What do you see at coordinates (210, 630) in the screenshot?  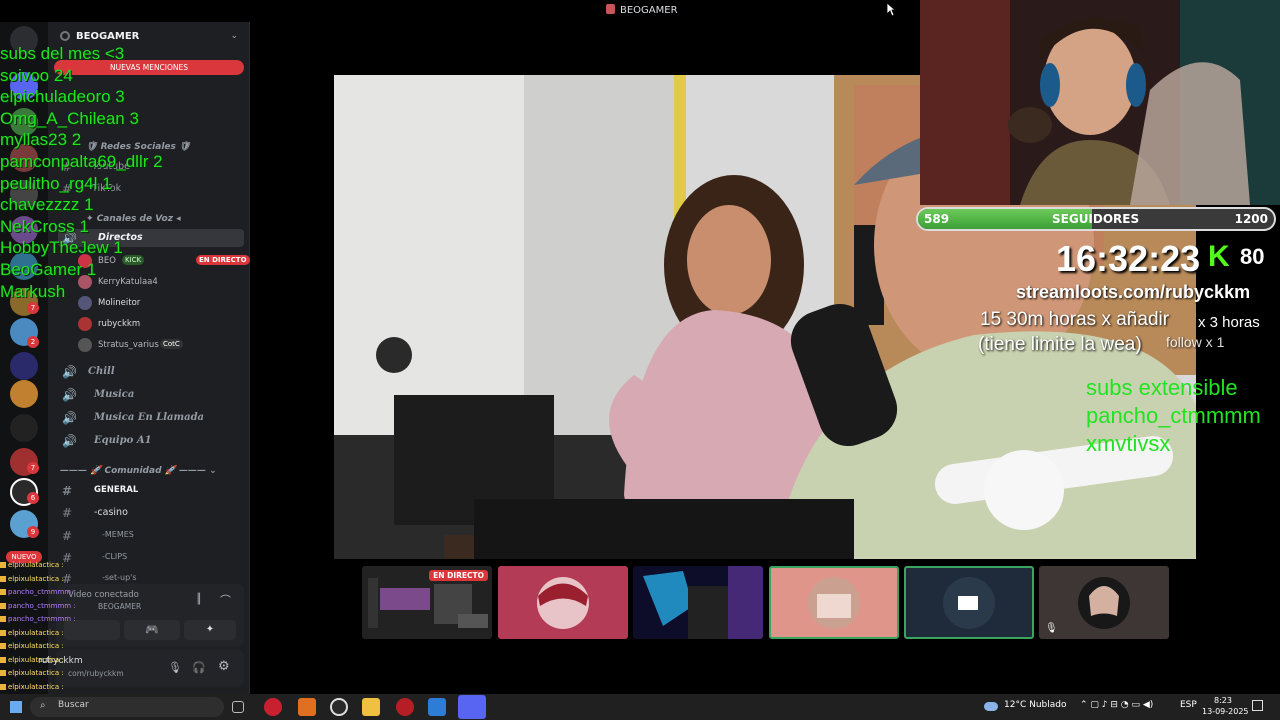 I see `soundboard-button: ✦` at bounding box center [210, 630].